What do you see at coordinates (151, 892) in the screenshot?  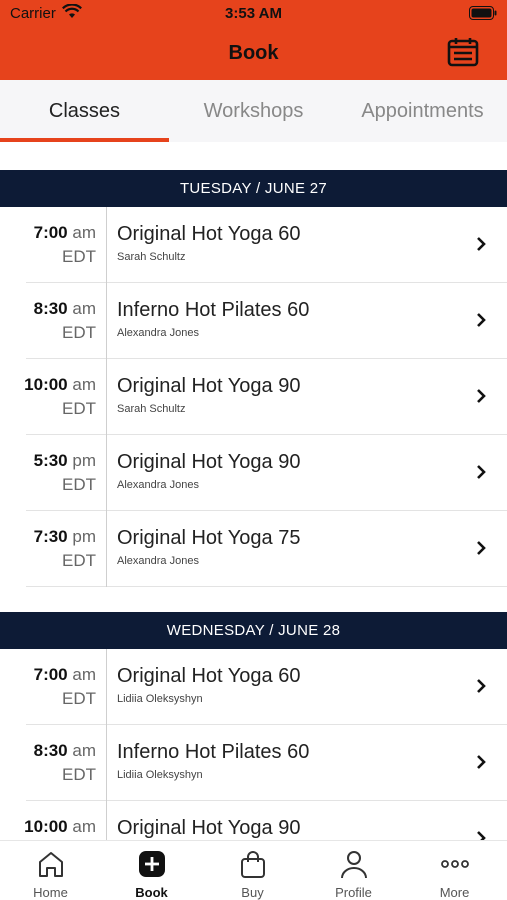 I see `tab-label: Book` at bounding box center [151, 892].